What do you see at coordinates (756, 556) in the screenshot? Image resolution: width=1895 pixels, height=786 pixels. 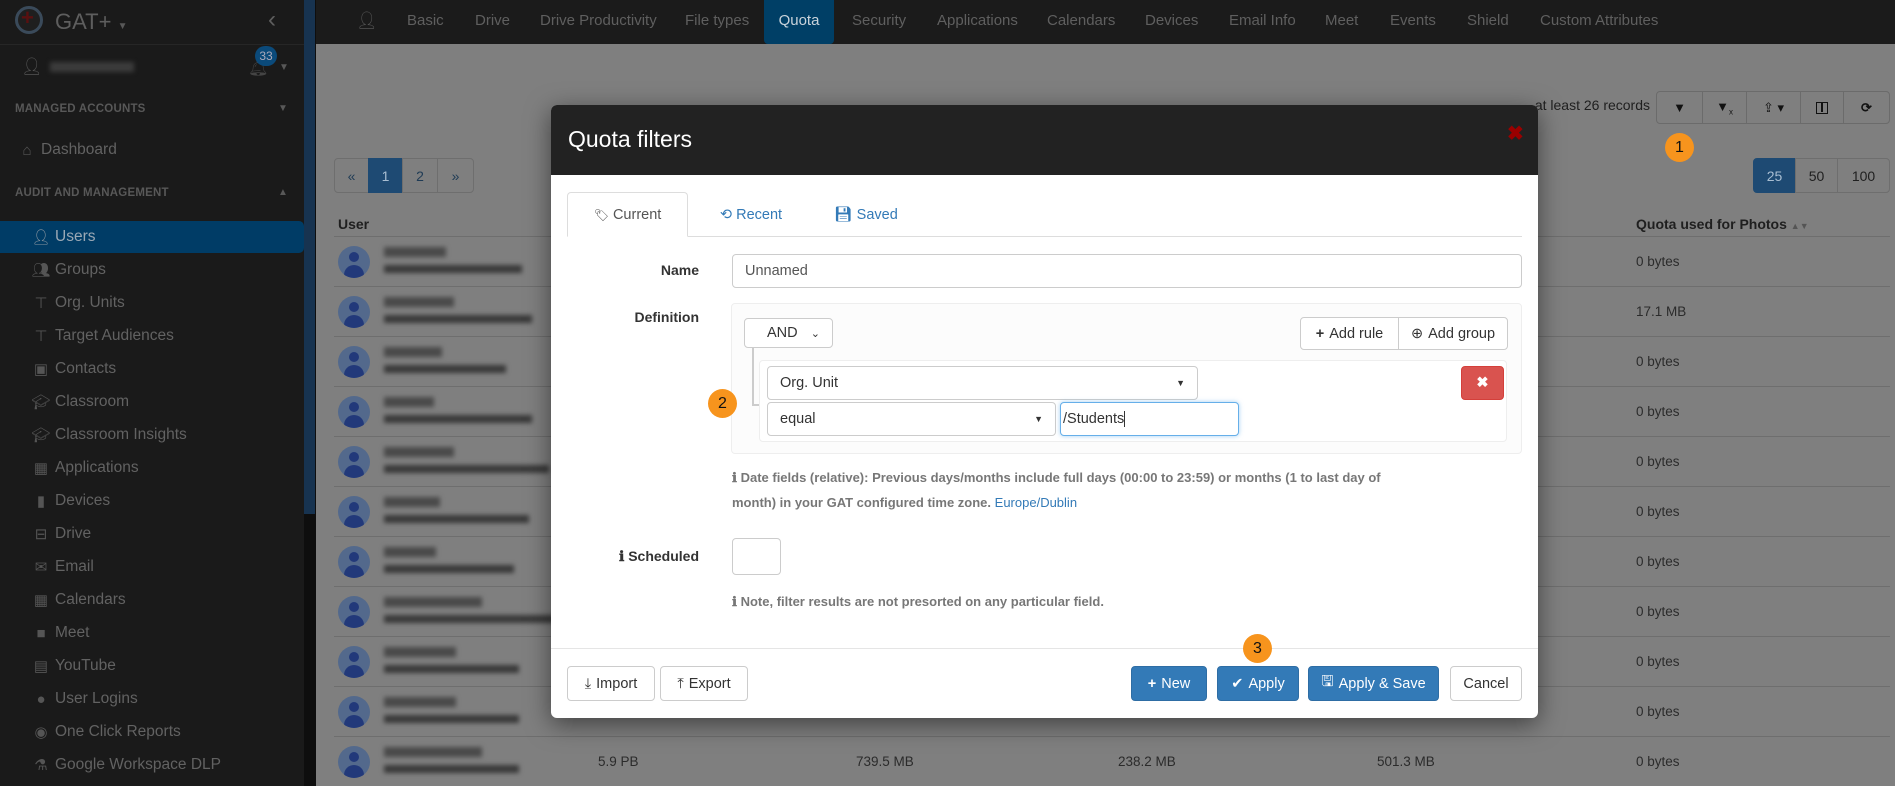 I see `scheduled-toggle` at bounding box center [756, 556].